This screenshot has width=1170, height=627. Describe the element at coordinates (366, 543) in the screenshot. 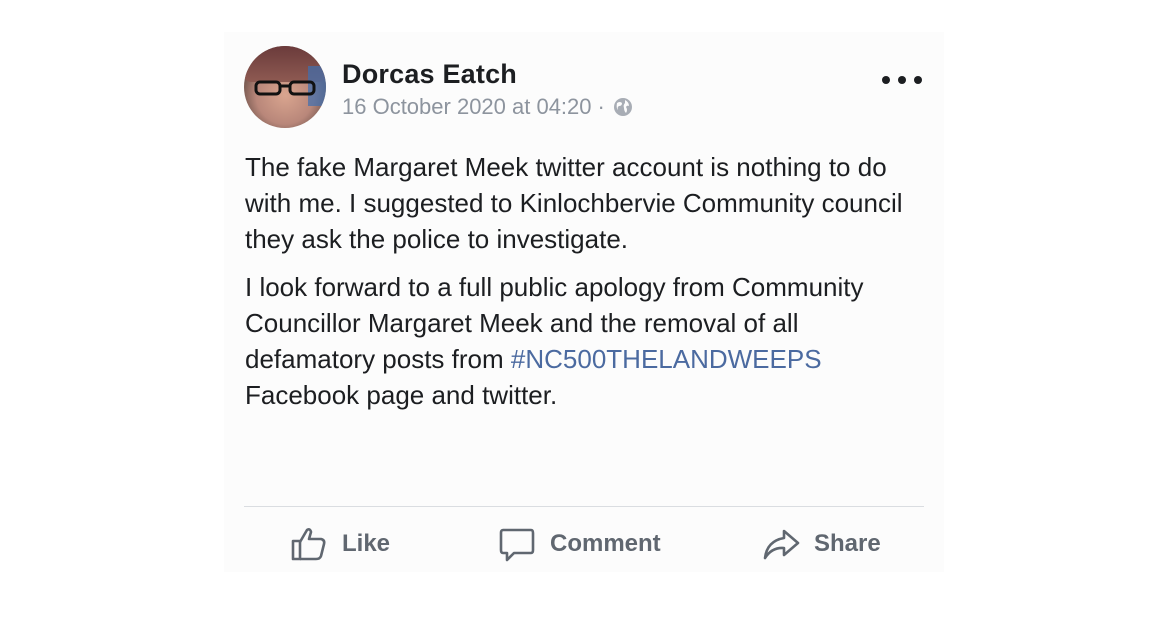

I see `like-label: Like` at that location.